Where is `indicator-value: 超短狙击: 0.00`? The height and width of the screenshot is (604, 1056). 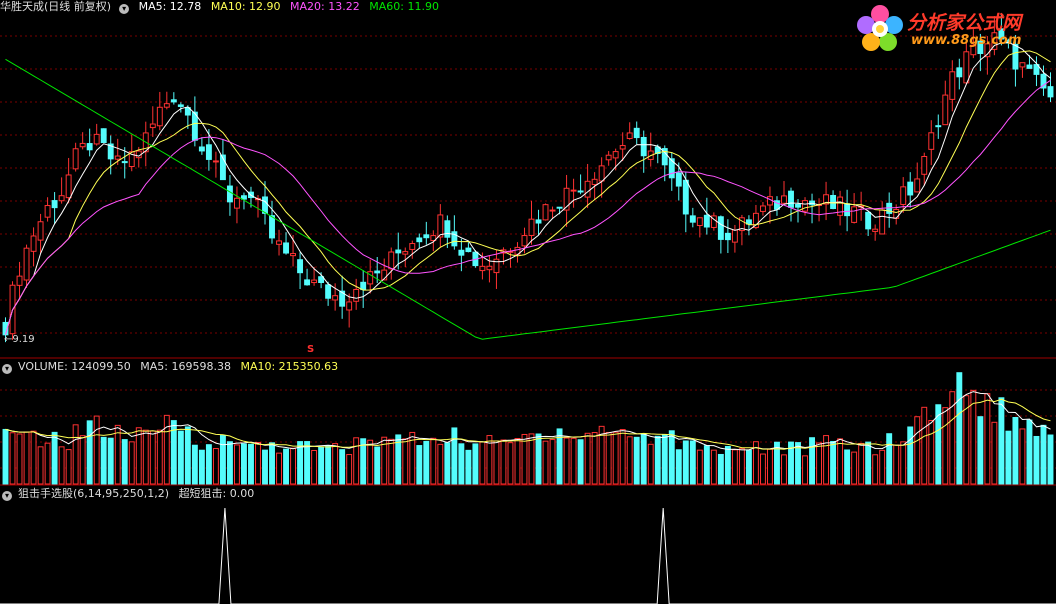 indicator-value: 超短狙击: 0.00 is located at coordinates (216, 493).